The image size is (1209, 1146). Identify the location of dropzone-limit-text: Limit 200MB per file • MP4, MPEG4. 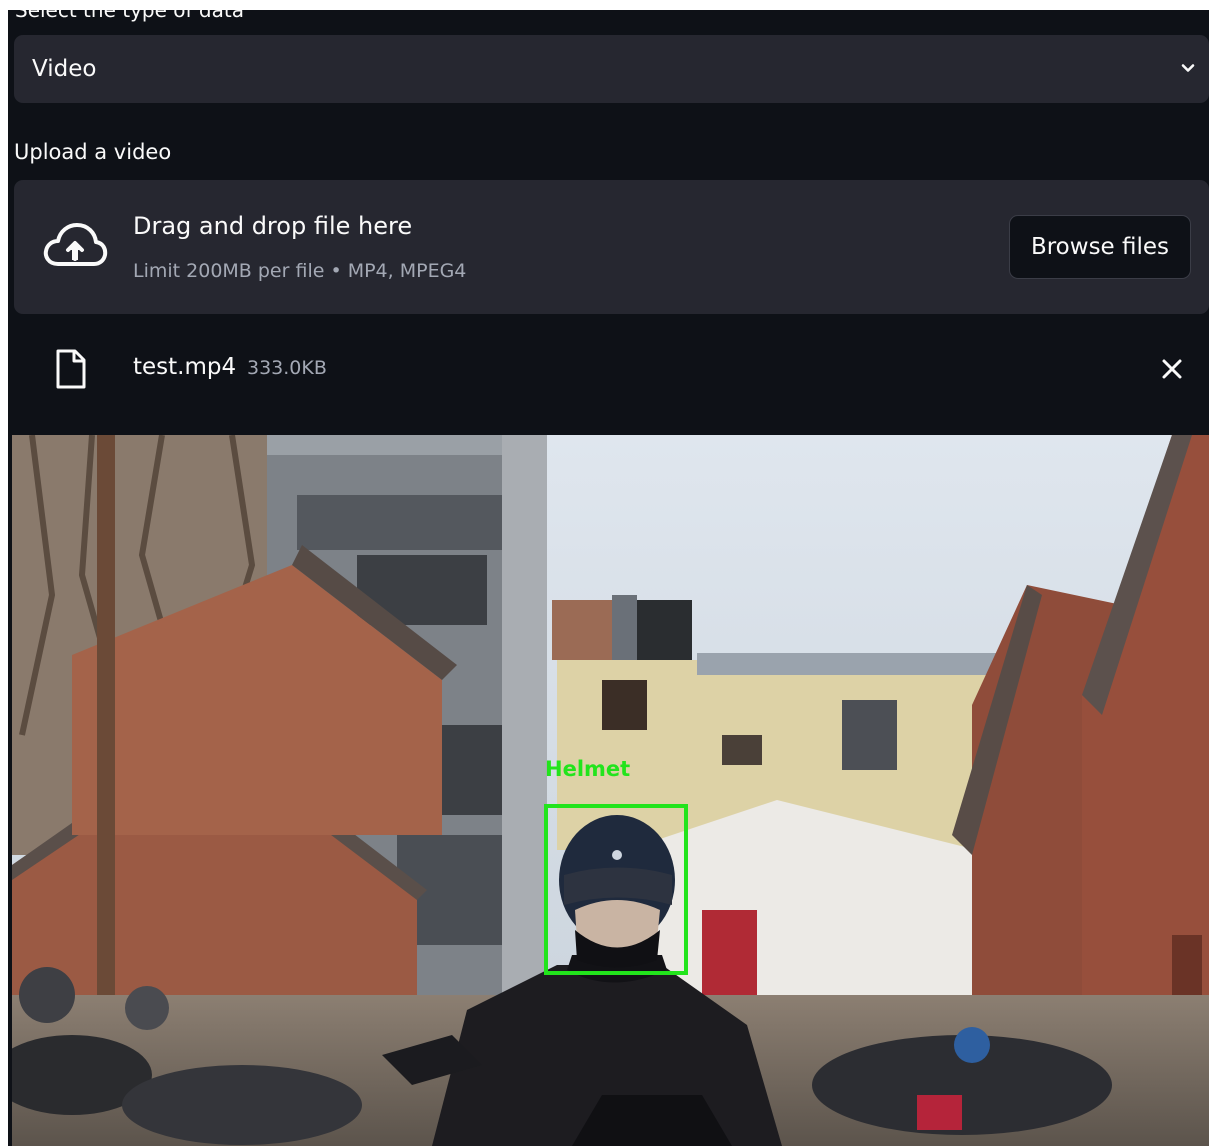
(300, 271).